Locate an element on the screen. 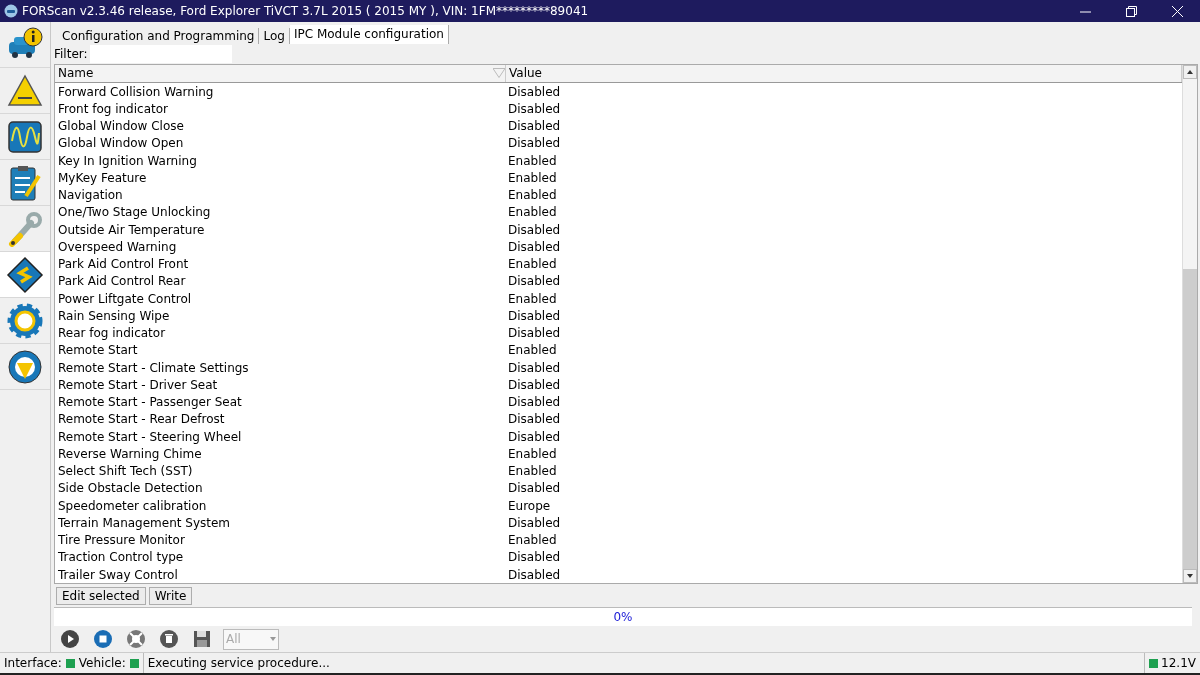  table-cell-text: Remote Start - Passenger Seat is located at coordinates (150, 402).